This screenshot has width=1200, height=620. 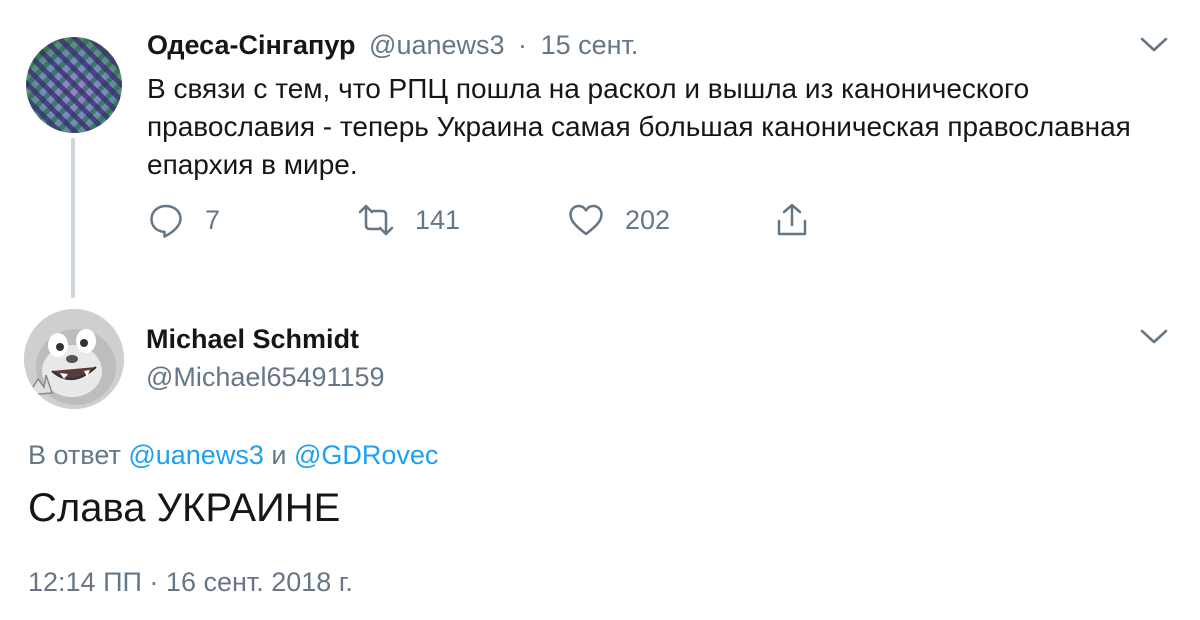 What do you see at coordinates (196, 455) in the screenshot?
I see `mention-link: @uanews3` at bounding box center [196, 455].